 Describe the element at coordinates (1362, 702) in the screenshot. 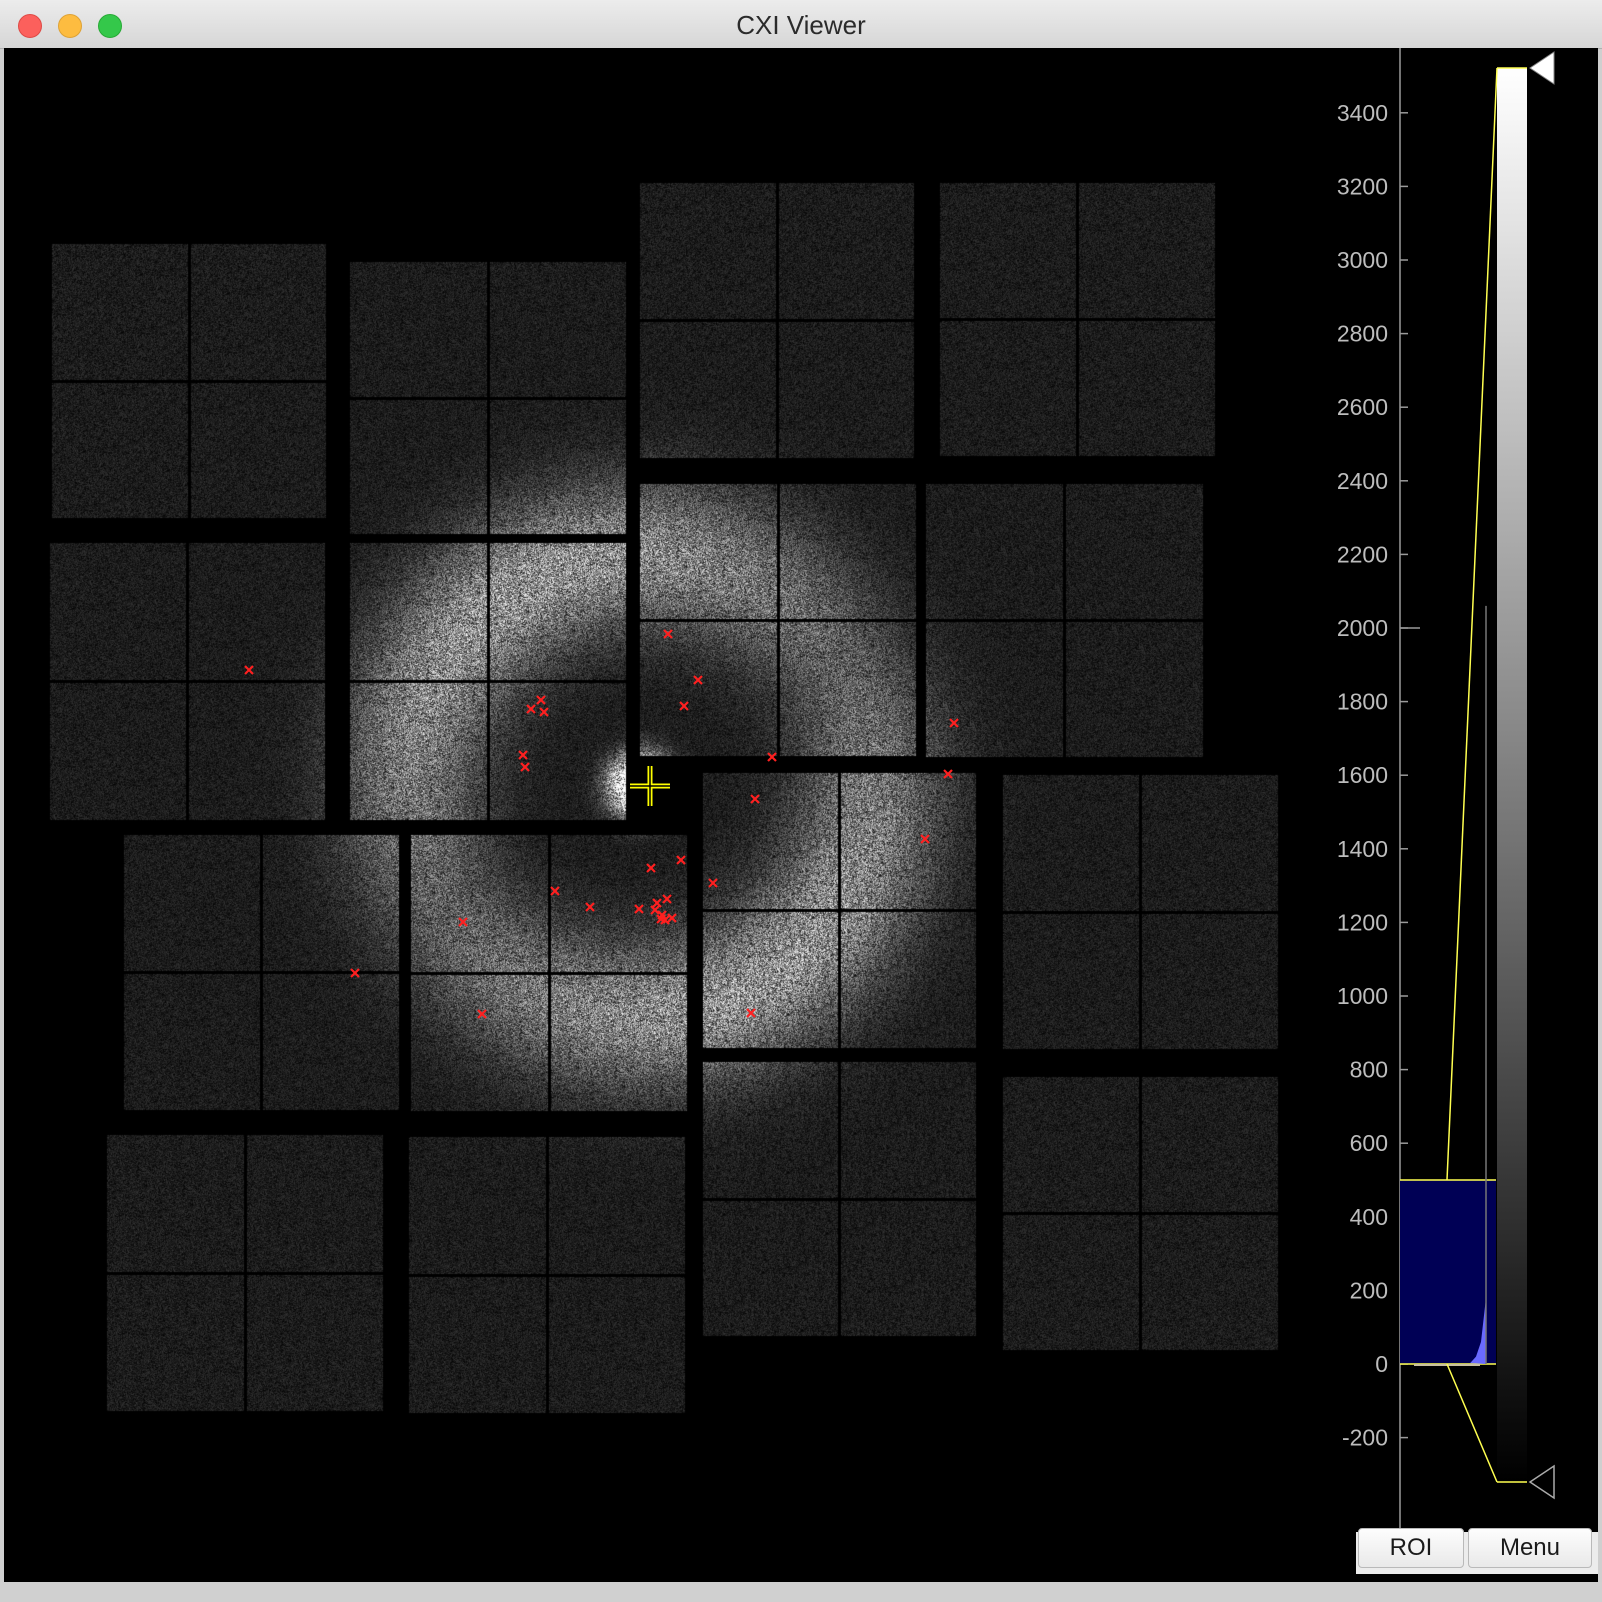

I see `histogram-tick-label: 1800` at that location.